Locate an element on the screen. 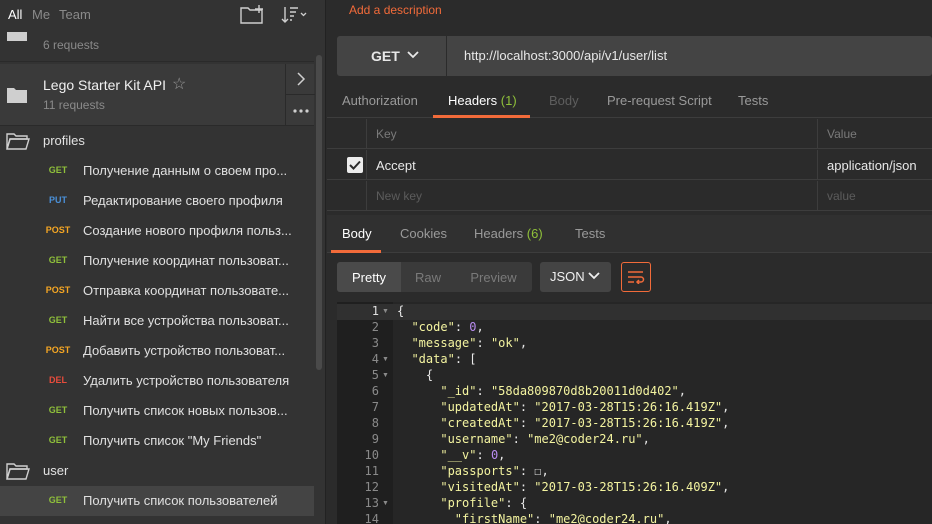 The image size is (932, 524). tab-headers: Headers (1) is located at coordinates (482, 100).